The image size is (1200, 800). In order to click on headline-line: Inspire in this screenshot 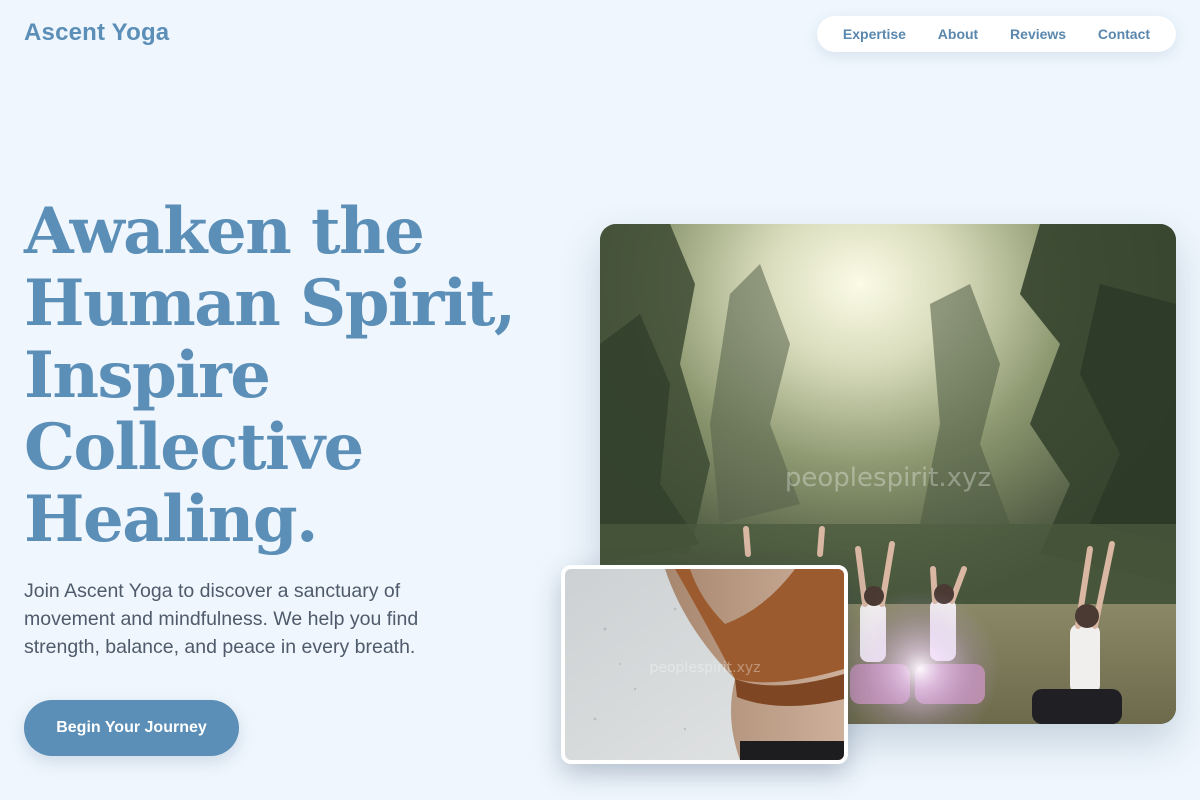, I will do `click(147, 375)`.